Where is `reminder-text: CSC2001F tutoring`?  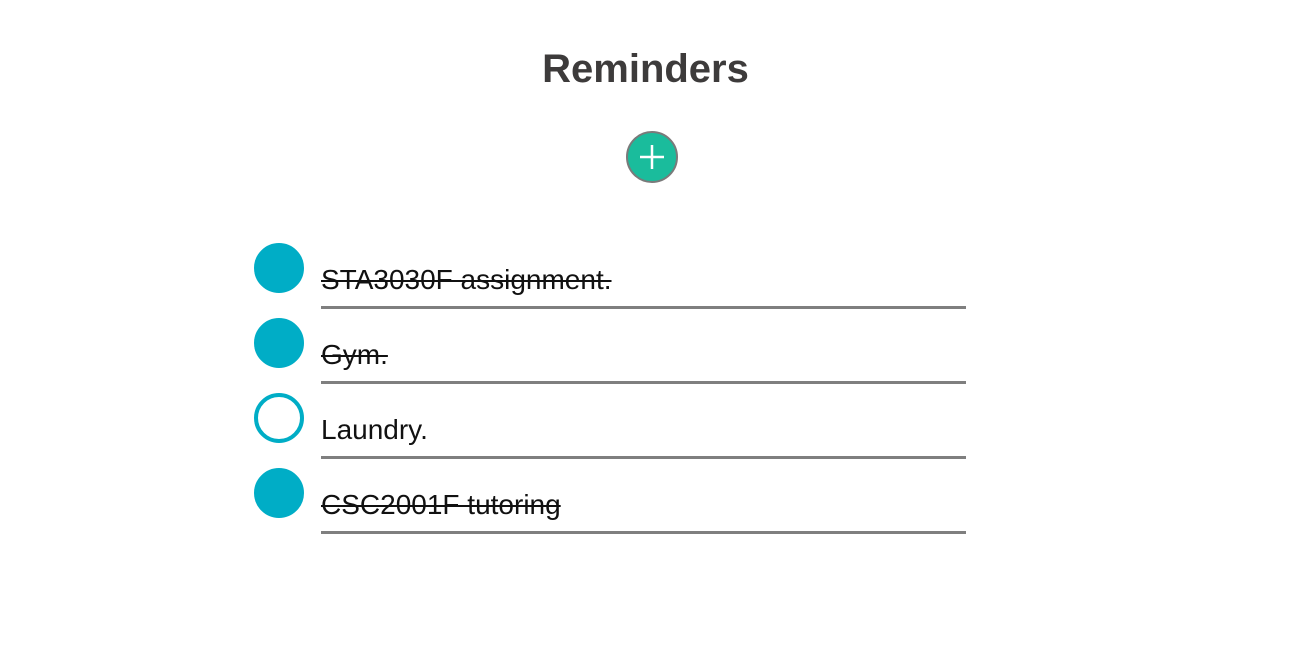 reminder-text: CSC2001F tutoring is located at coordinates (643, 505).